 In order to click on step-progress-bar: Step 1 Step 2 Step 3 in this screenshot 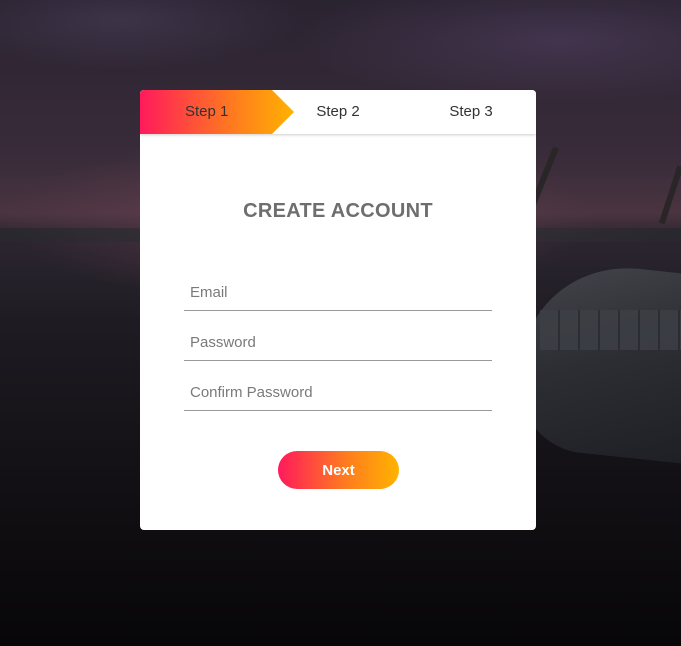, I will do `click(338, 112)`.